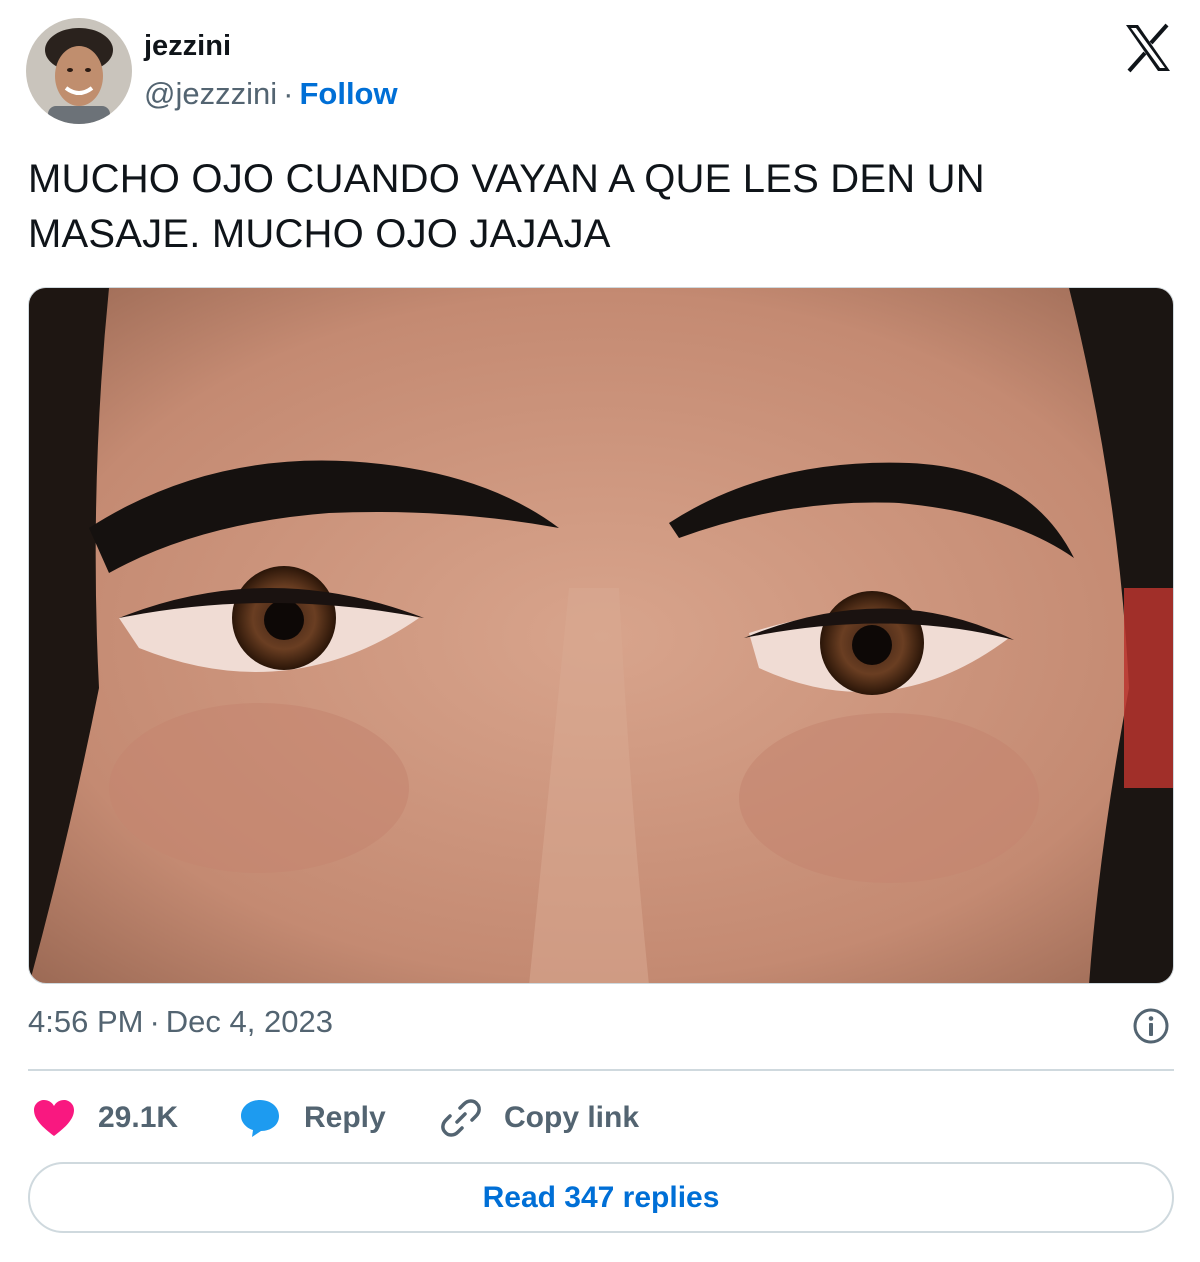  What do you see at coordinates (260, 1118) in the screenshot?
I see `speech-bubble-icon` at bounding box center [260, 1118].